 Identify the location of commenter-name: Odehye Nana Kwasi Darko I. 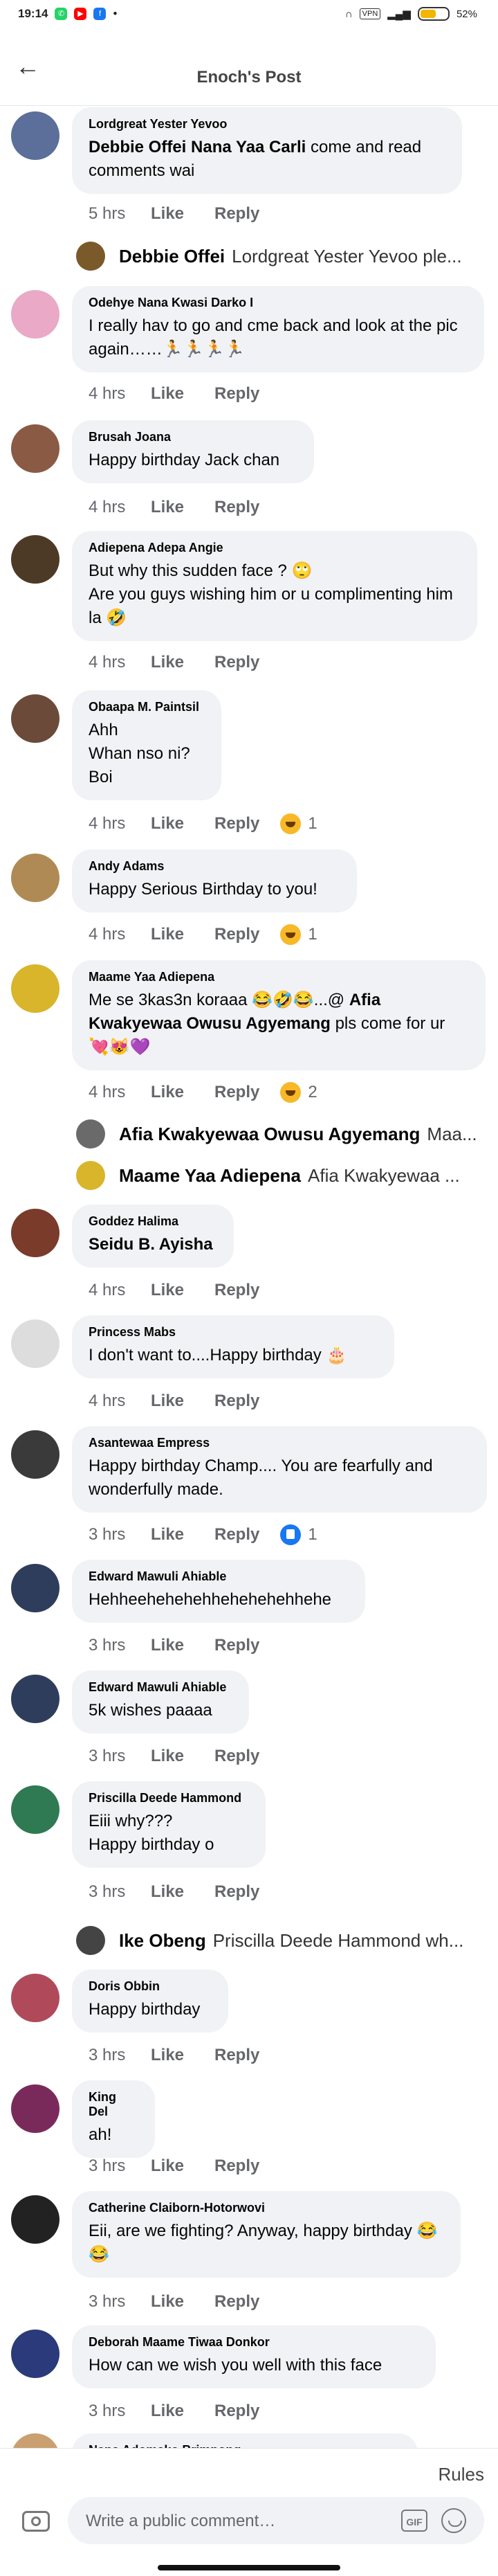
(278, 303).